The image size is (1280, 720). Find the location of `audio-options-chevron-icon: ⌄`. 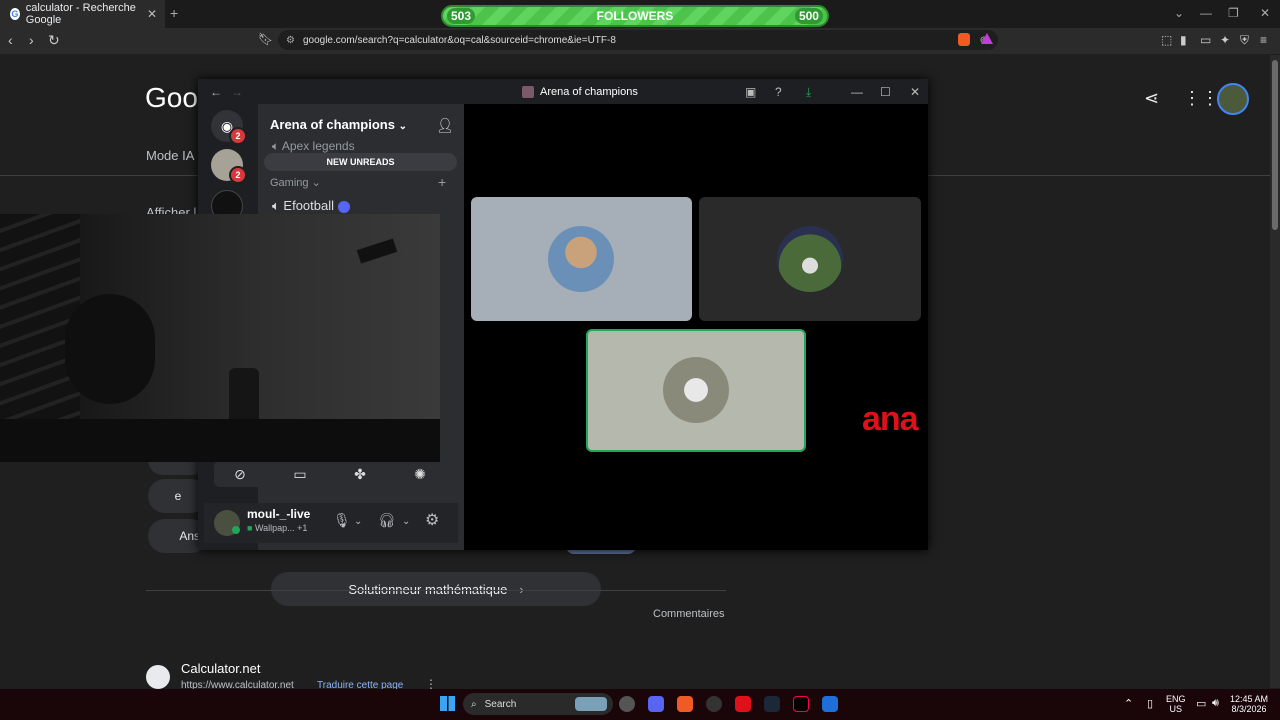

audio-options-chevron-icon: ⌄ is located at coordinates (406, 521).